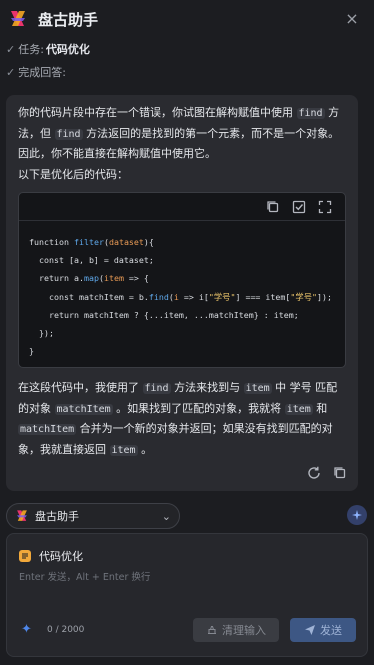 The image size is (374, 665). Describe the element at coordinates (166, 516) in the screenshot. I see `chevron-down-icon: ⌄` at that location.